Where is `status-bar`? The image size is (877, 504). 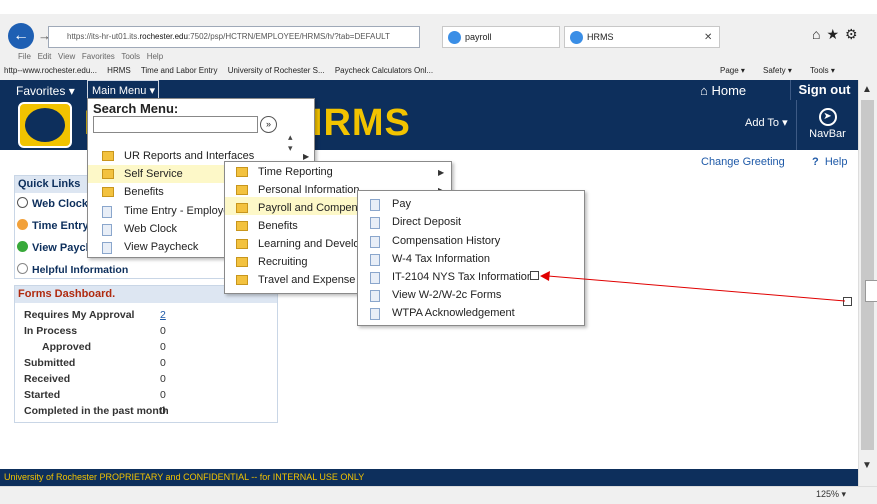 status-bar is located at coordinates (438, 495).